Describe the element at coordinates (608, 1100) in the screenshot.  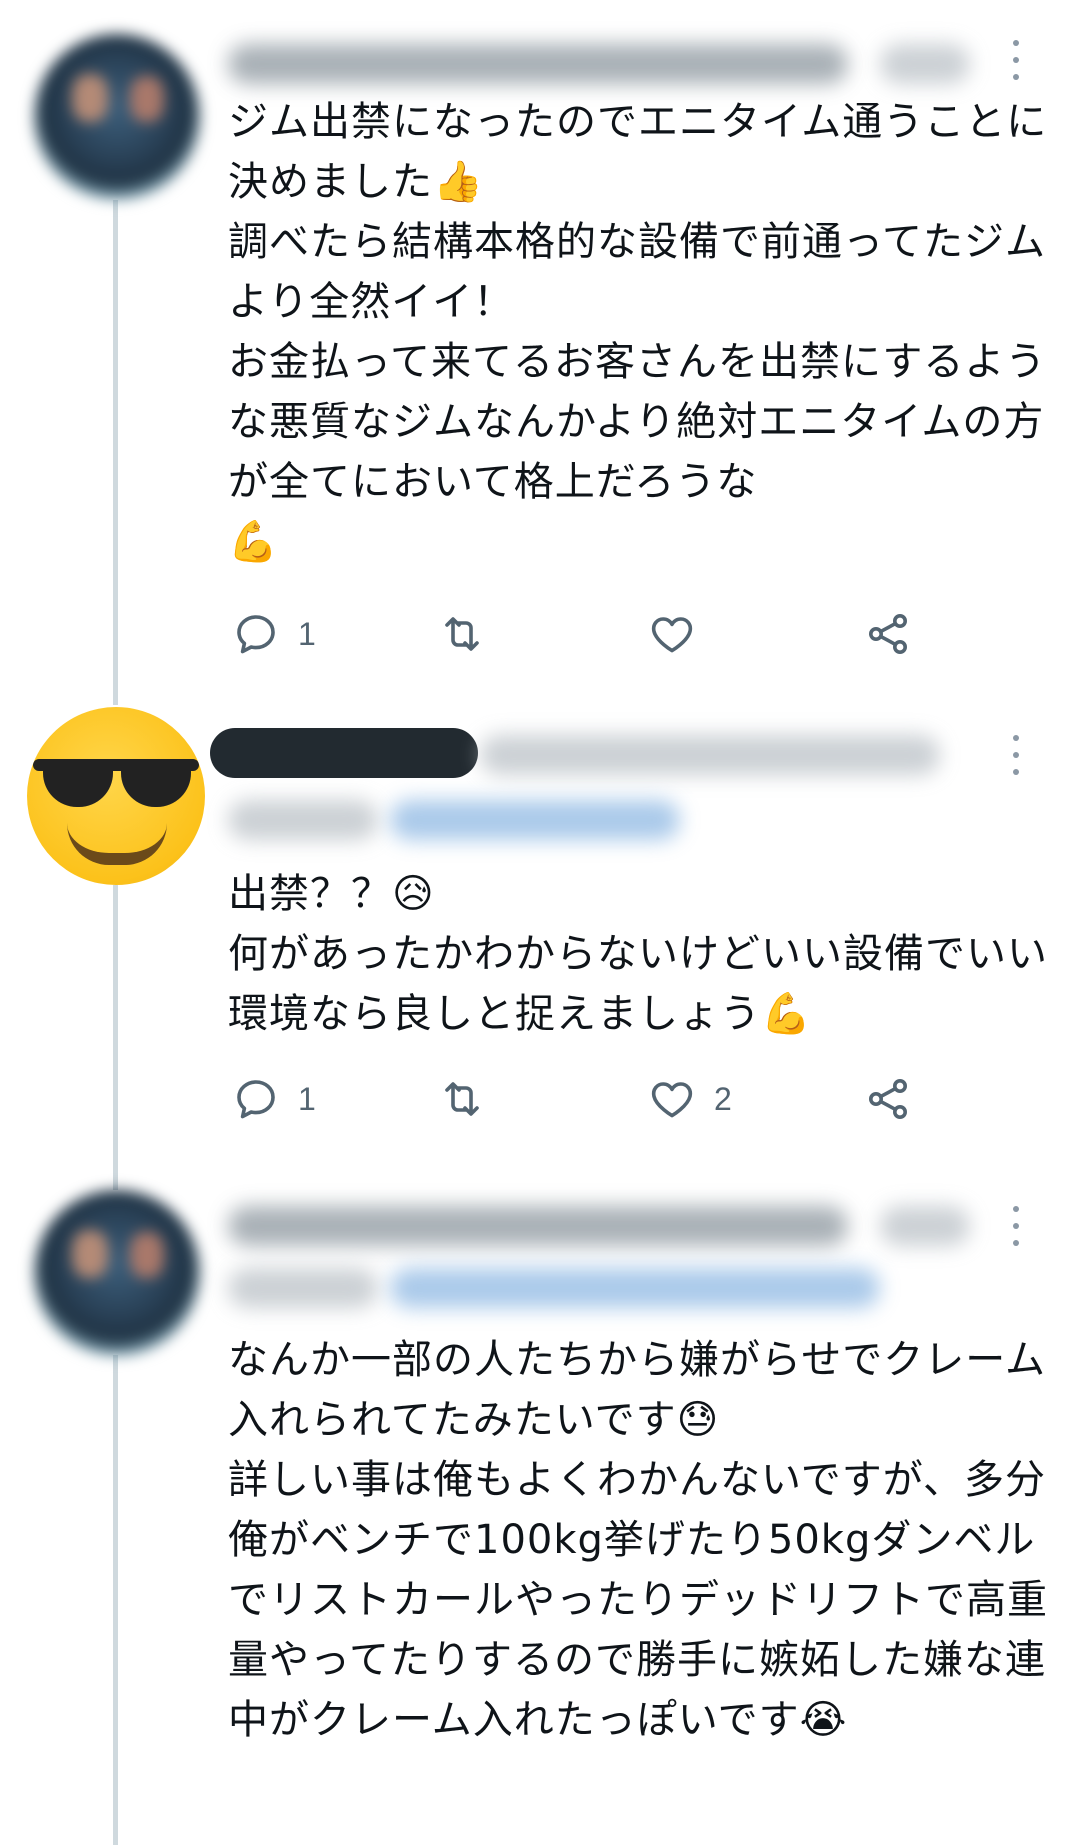
I see `tweet-actions: 1 2` at that location.